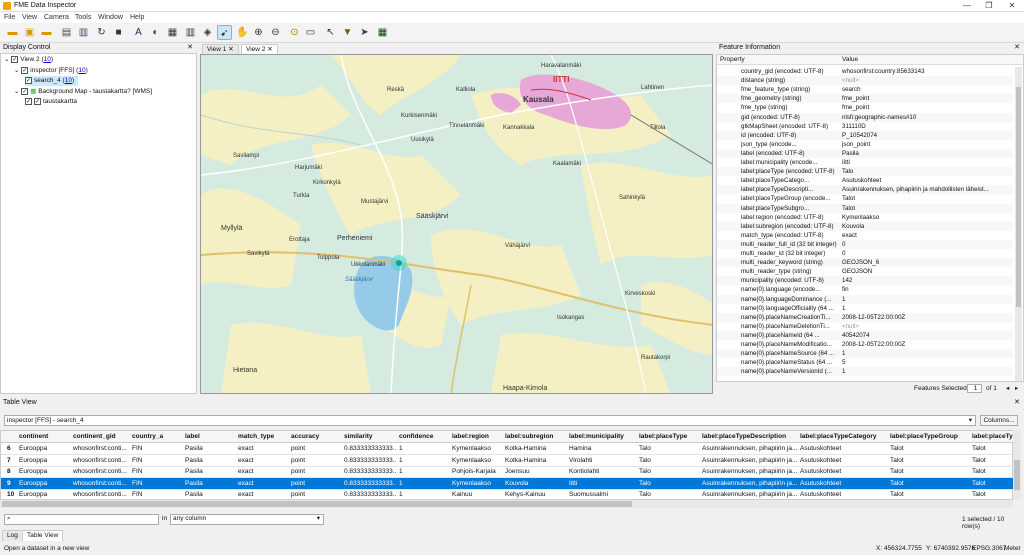  I want to click on feature-info-row: label:placeTypeSubgro... Talot, so click(865, 208).